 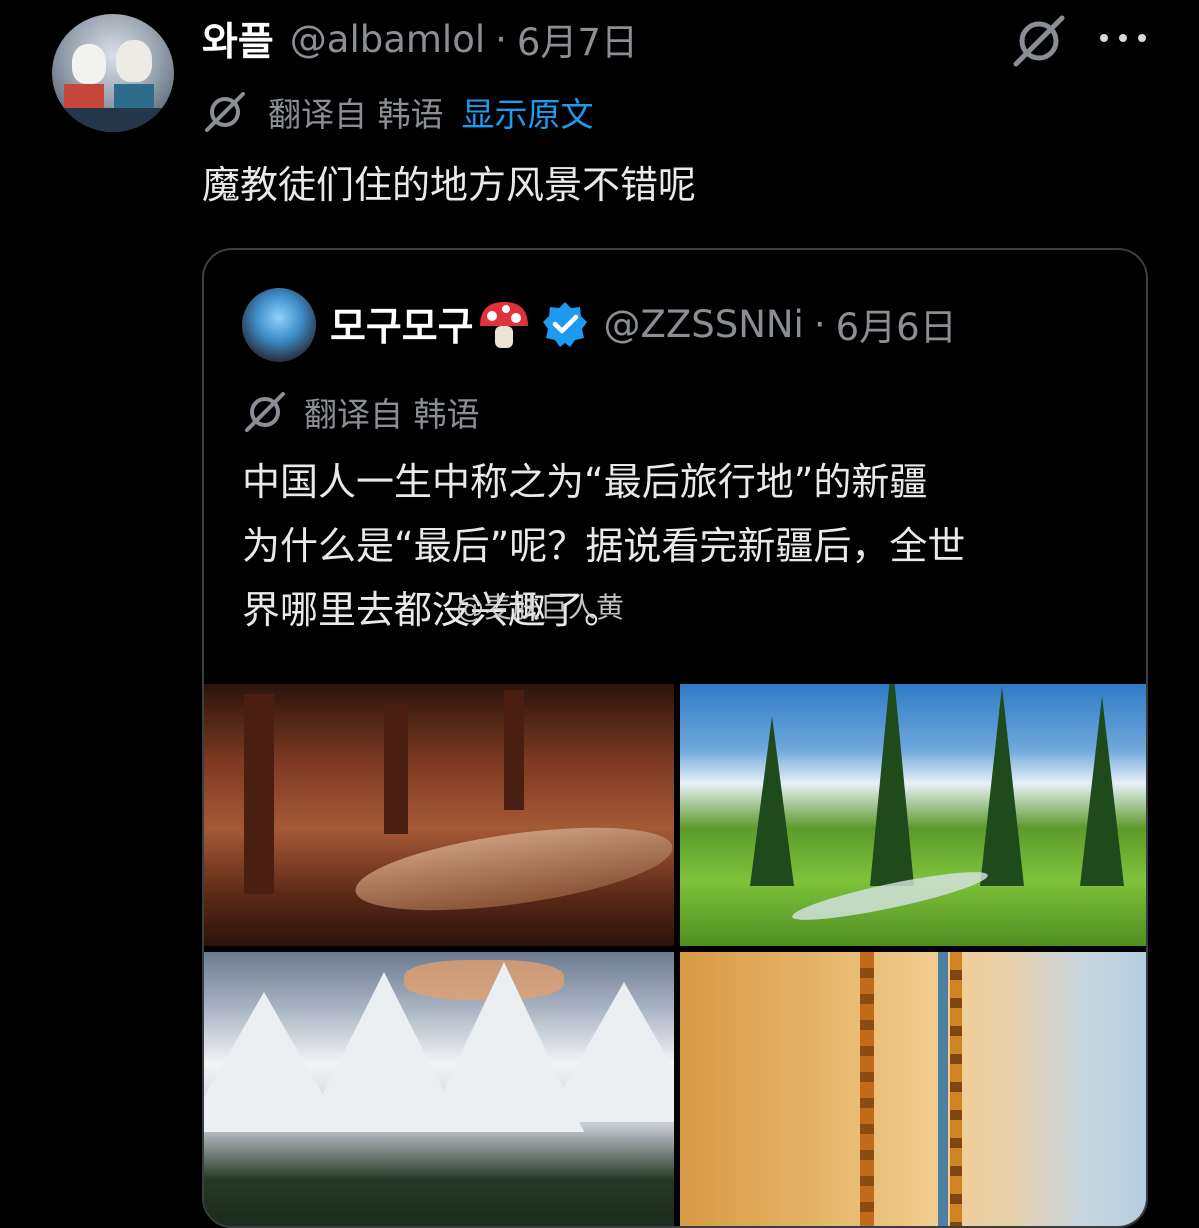 What do you see at coordinates (84, 97) in the screenshot?
I see `avatar-cup-left` at bounding box center [84, 97].